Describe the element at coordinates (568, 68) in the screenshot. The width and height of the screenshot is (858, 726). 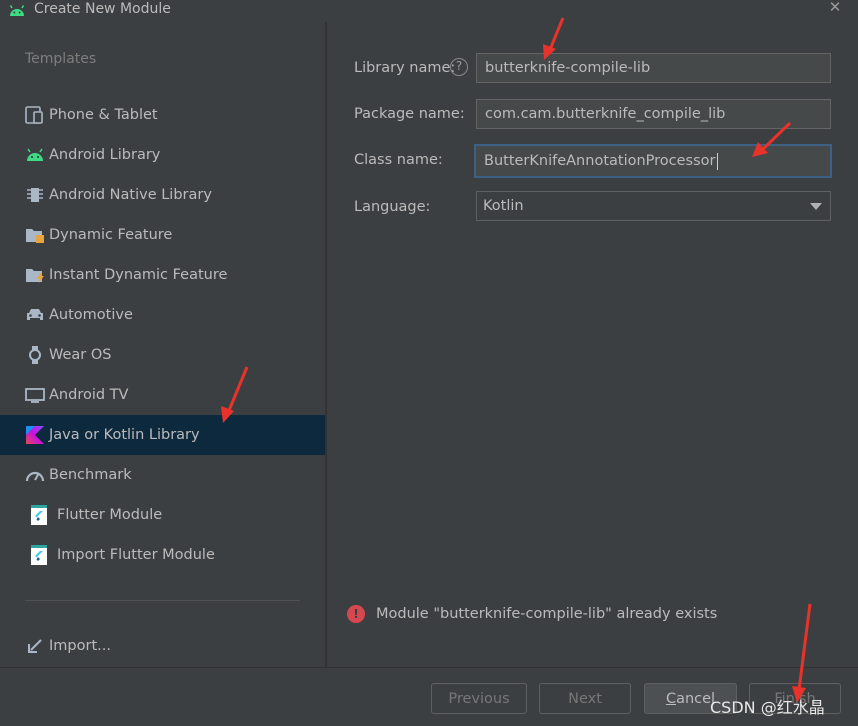
I see `library-name-value: butterknife-compile-lib` at that location.